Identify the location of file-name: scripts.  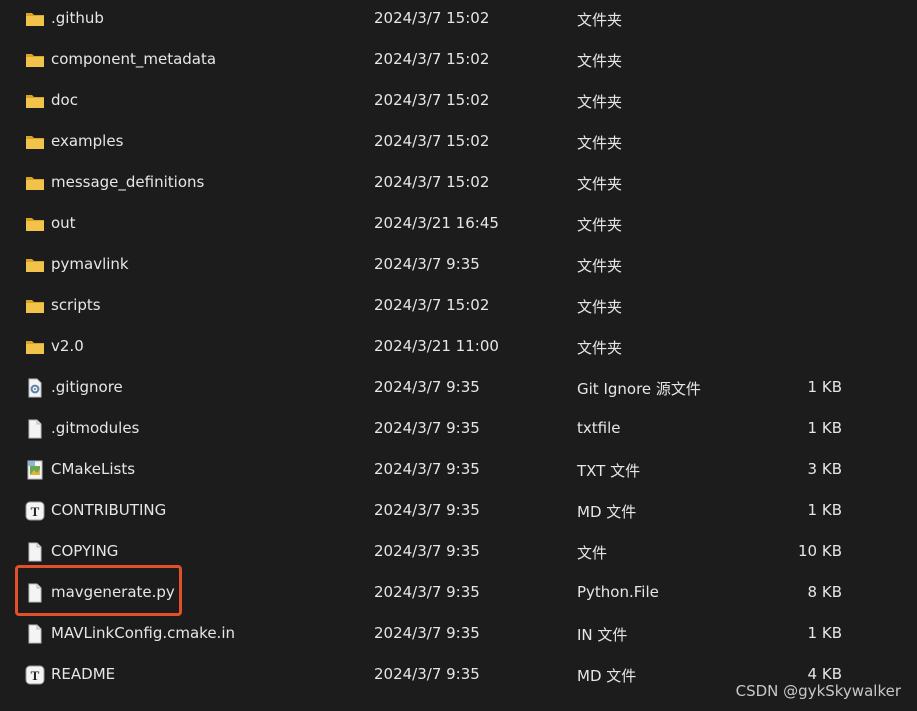
(76, 305).